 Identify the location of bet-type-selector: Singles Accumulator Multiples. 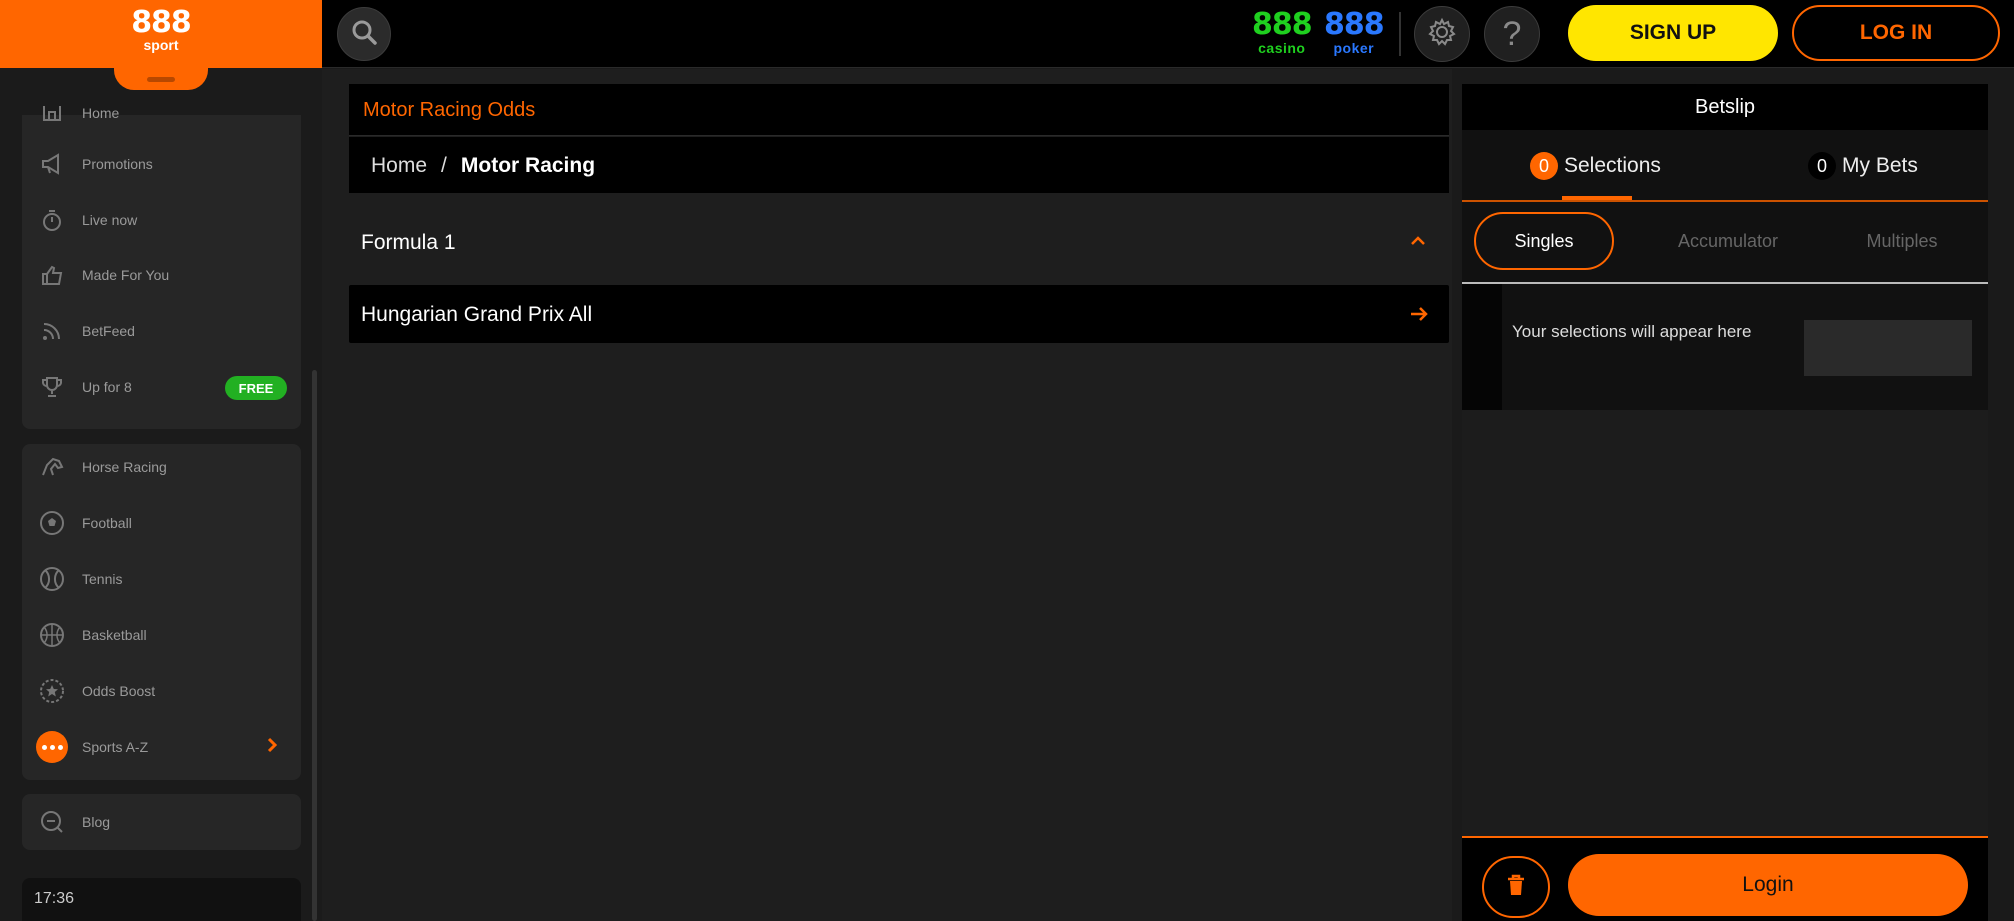
(1725, 242).